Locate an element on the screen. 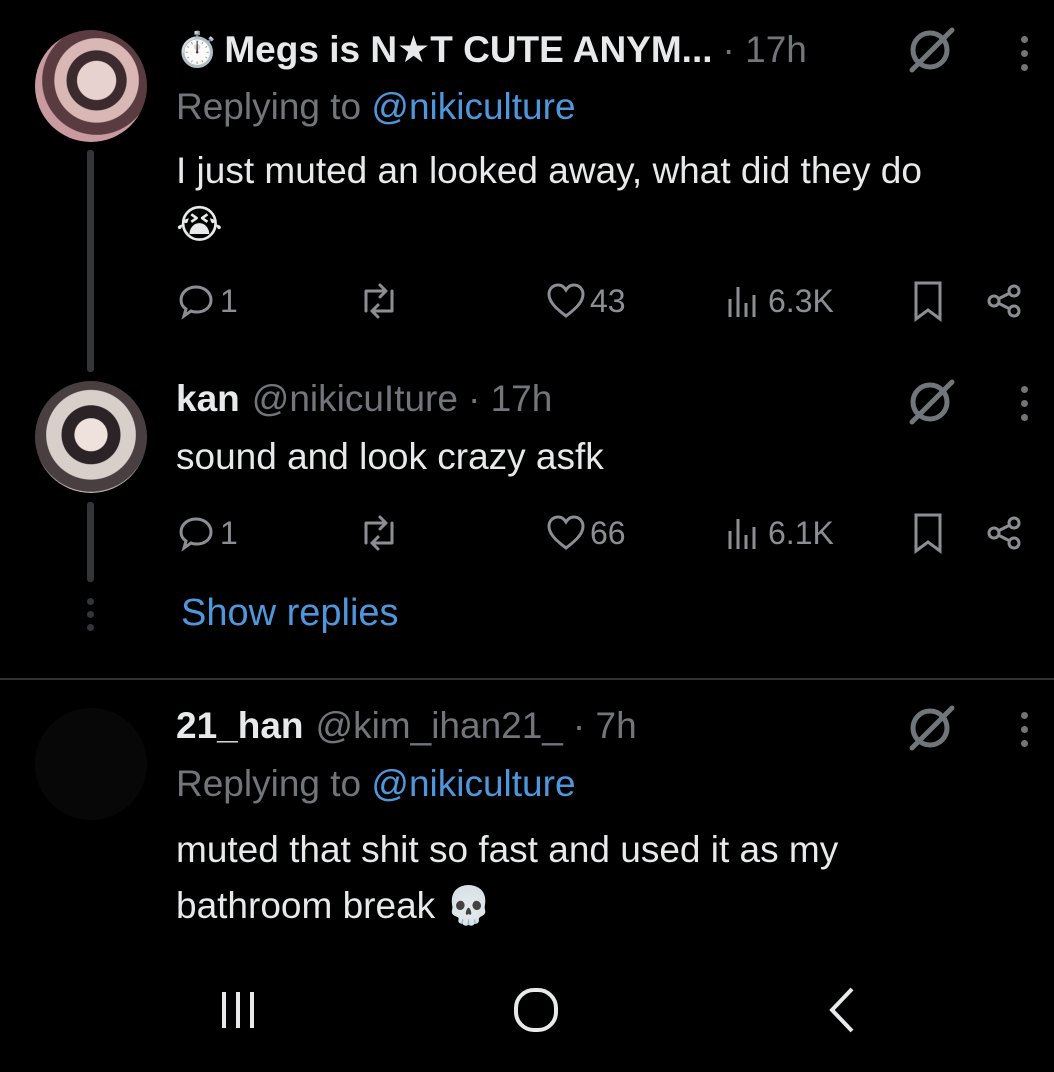  tweet-actions: 1 43 6.3K is located at coordinates (606, 301).